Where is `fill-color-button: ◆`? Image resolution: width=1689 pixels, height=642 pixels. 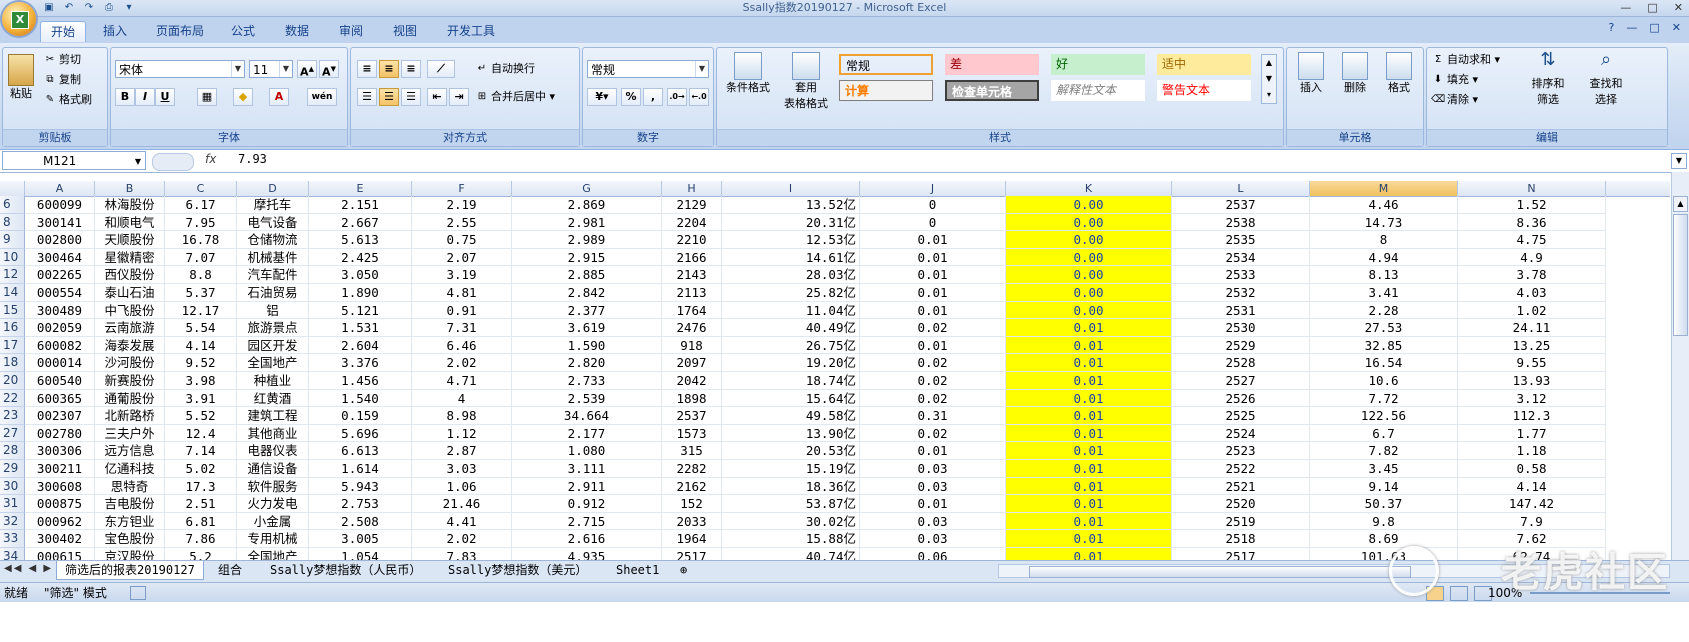
fill-color-button: ◆ is located at coordinates (243, 97).